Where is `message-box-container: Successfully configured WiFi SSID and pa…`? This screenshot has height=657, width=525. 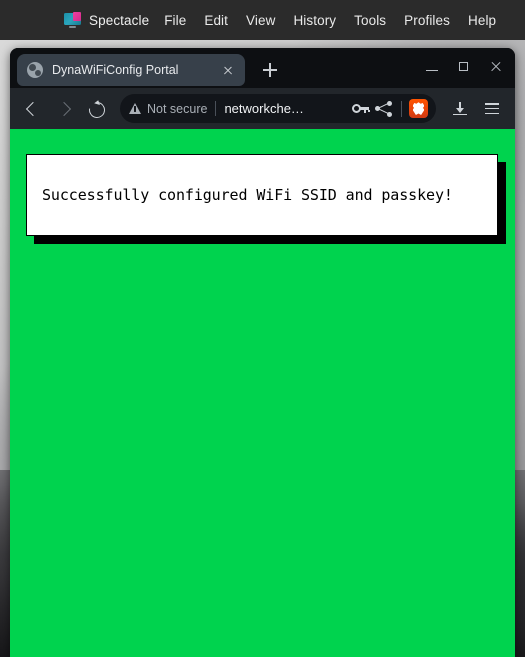
message-box-container: Successfully configured WiFi SSID and pa… is located at coordinates (266, 199).